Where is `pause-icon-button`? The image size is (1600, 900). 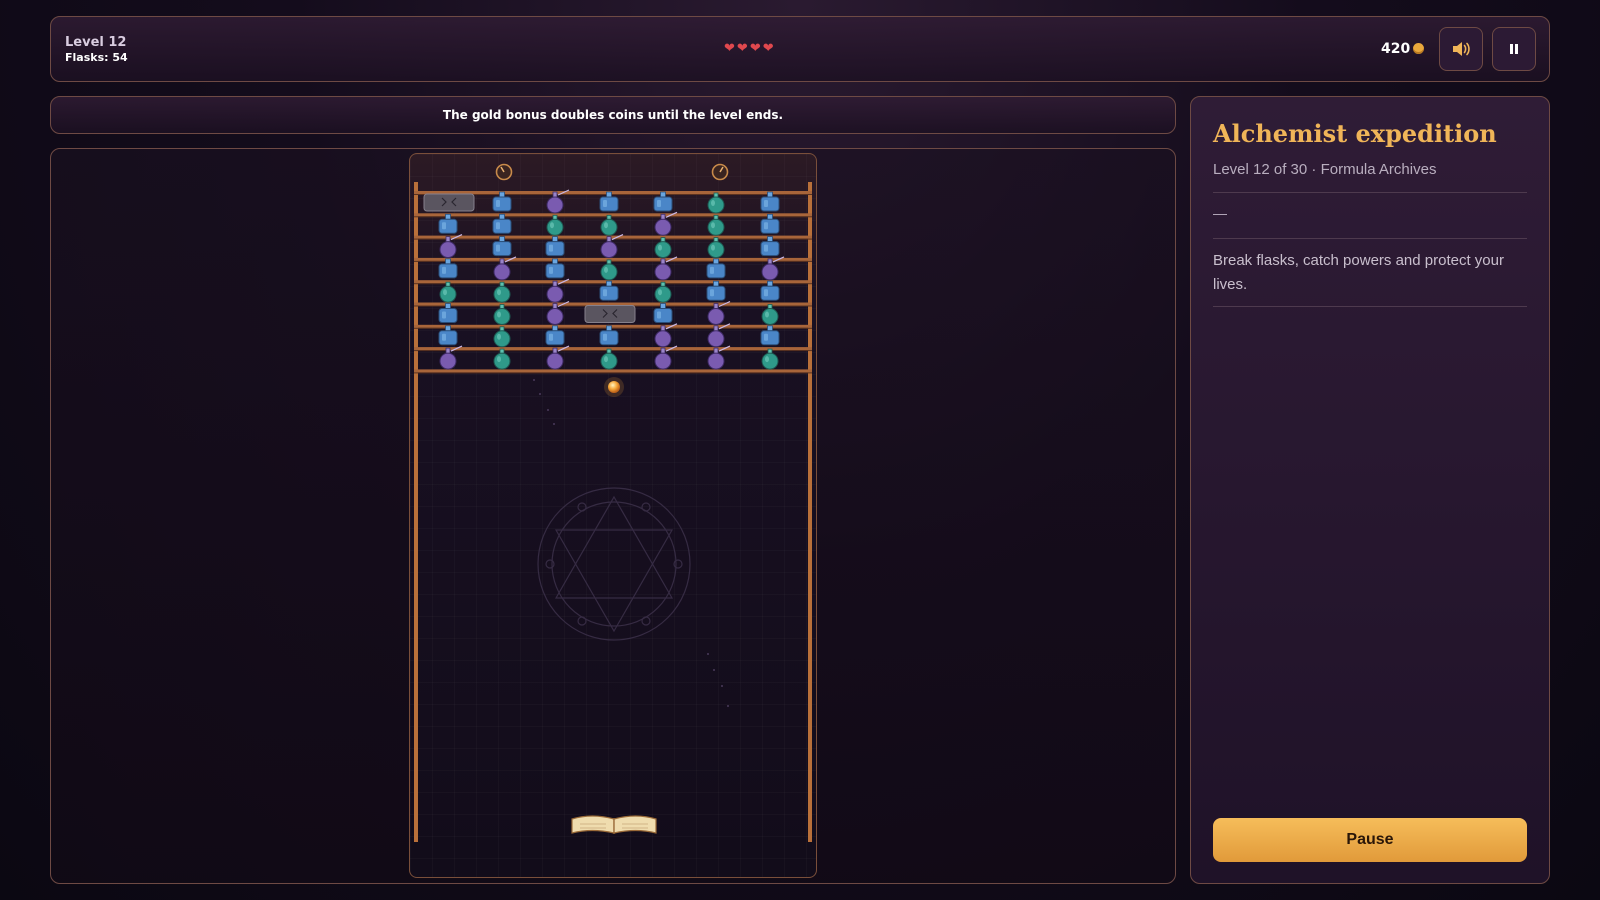 pause-icon-button is located at coordinates (1514, 49).